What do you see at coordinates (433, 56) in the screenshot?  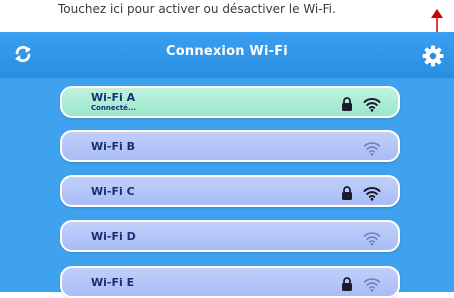 I see `gear-icon` at bounding box center [433, 56].